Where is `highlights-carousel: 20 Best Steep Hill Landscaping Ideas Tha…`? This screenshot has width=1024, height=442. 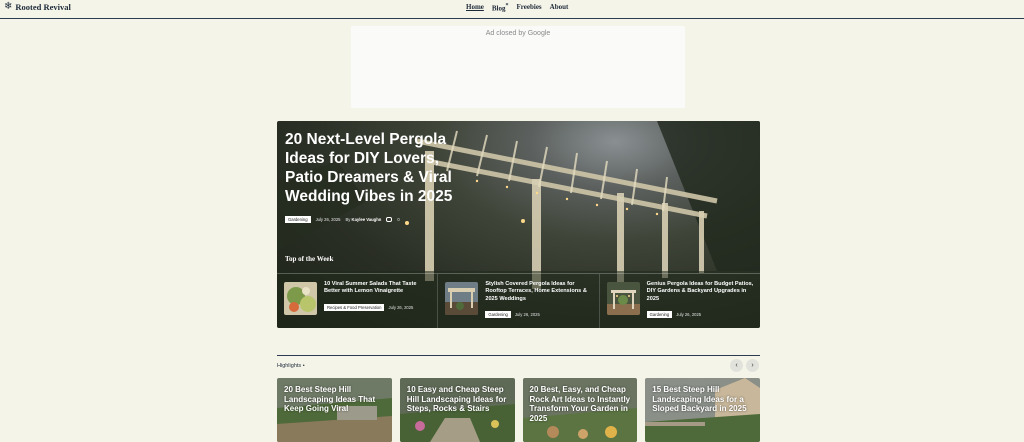
highlights-carousel: 20 Best Steep Hill Landscaping Ideas Tha… is located at coordinates (518, 410).